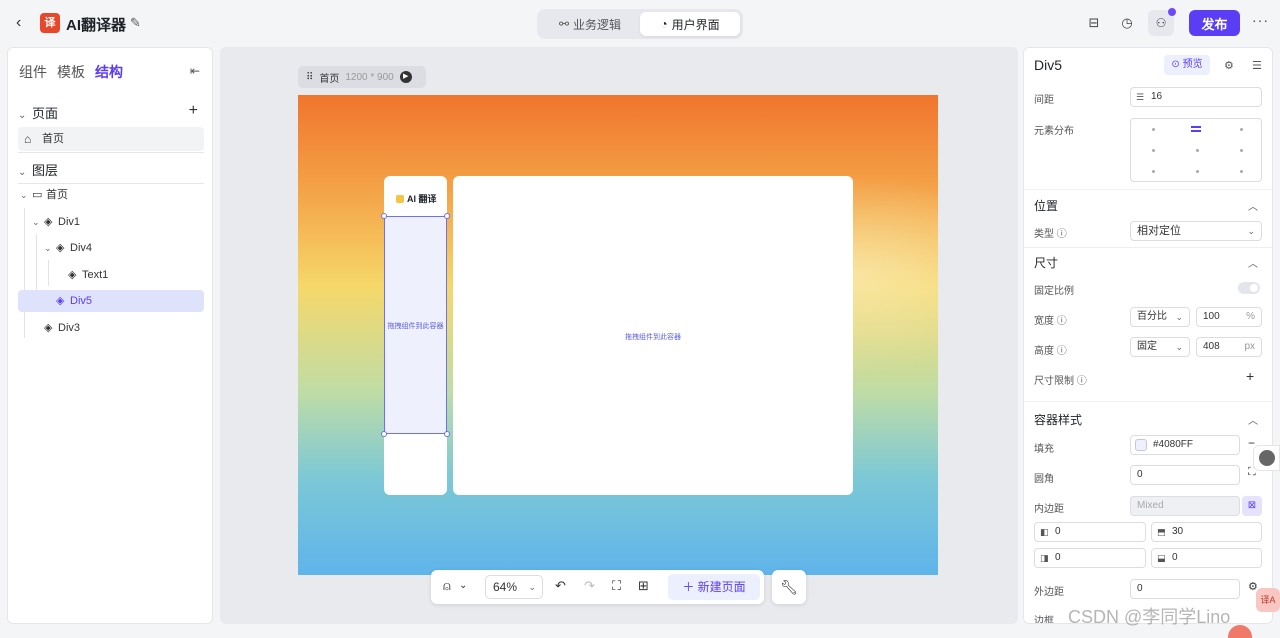 Image resolution: width=1280 pixels, height=638 pixels. What do you see at coordinates (1090, 558) in the screenshot?
I see `padding-right-input: ◨ 0` at bounding box center [1090, 558].